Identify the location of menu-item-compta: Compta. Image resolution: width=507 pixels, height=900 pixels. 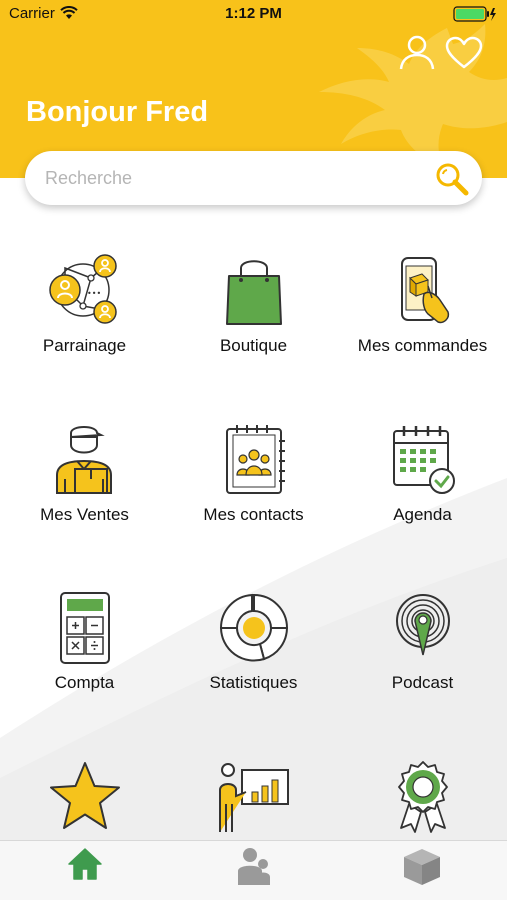
(84, 666).